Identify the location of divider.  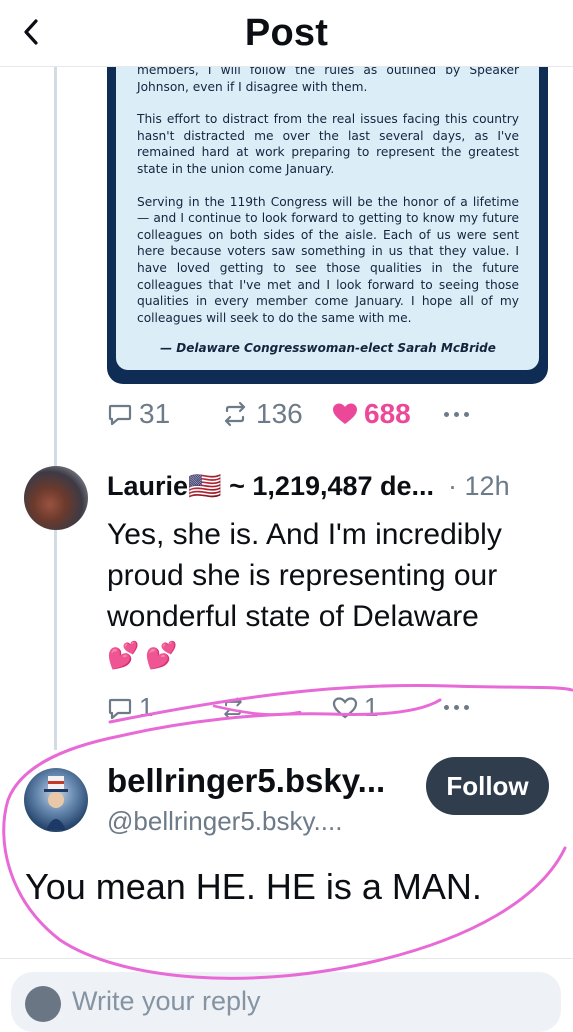
(286, 958).